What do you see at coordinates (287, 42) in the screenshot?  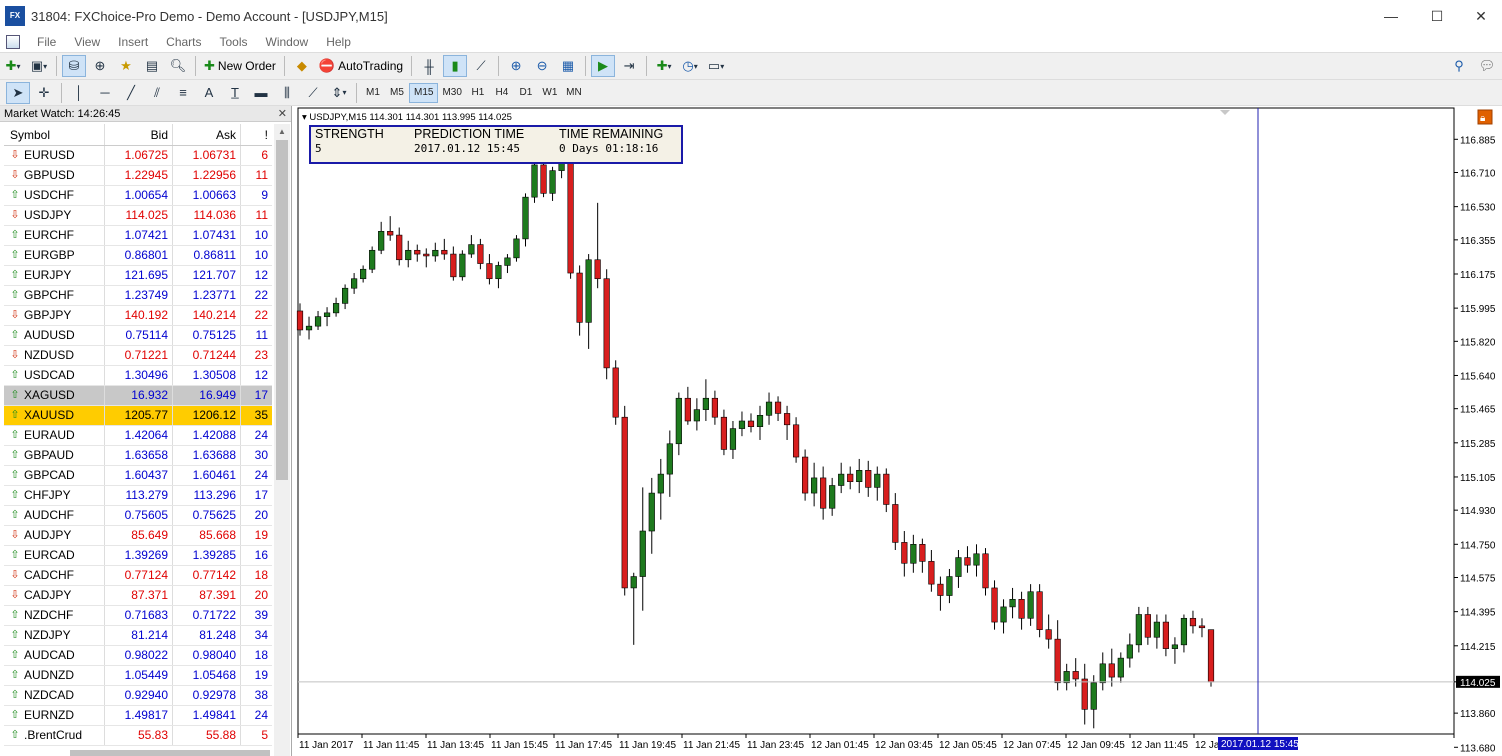 I see `menu-window: Window` at bounding box center [287, 42].